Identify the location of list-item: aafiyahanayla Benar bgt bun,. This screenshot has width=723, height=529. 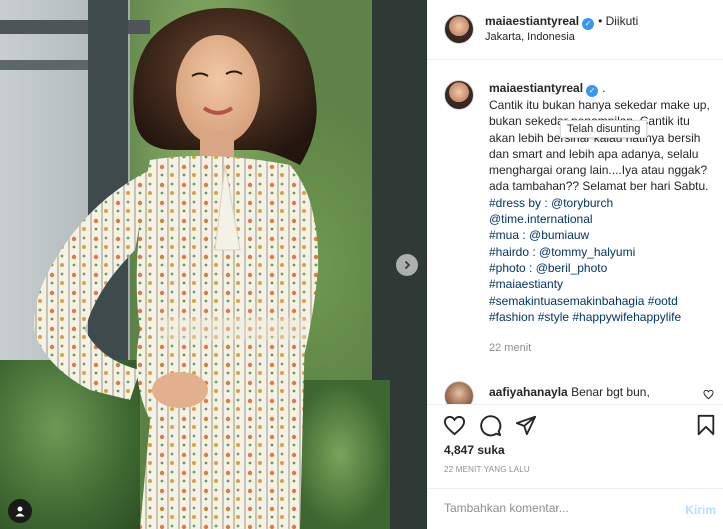
(579, 392).